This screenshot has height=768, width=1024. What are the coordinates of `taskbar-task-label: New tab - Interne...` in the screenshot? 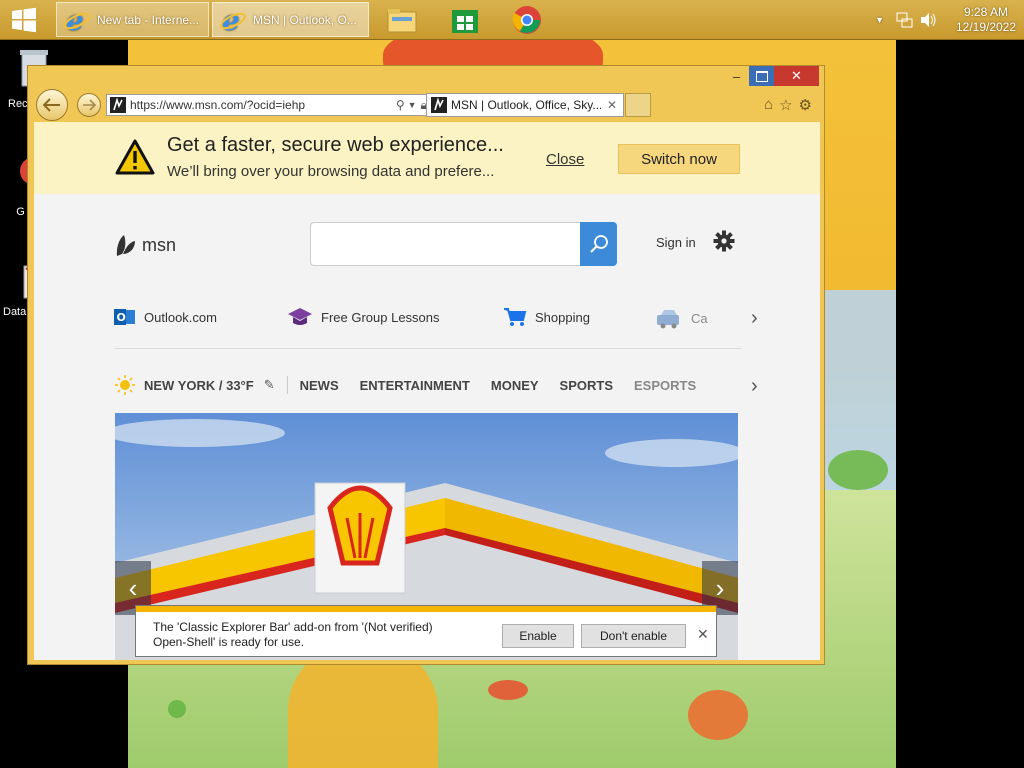 It's located at (148, 19).